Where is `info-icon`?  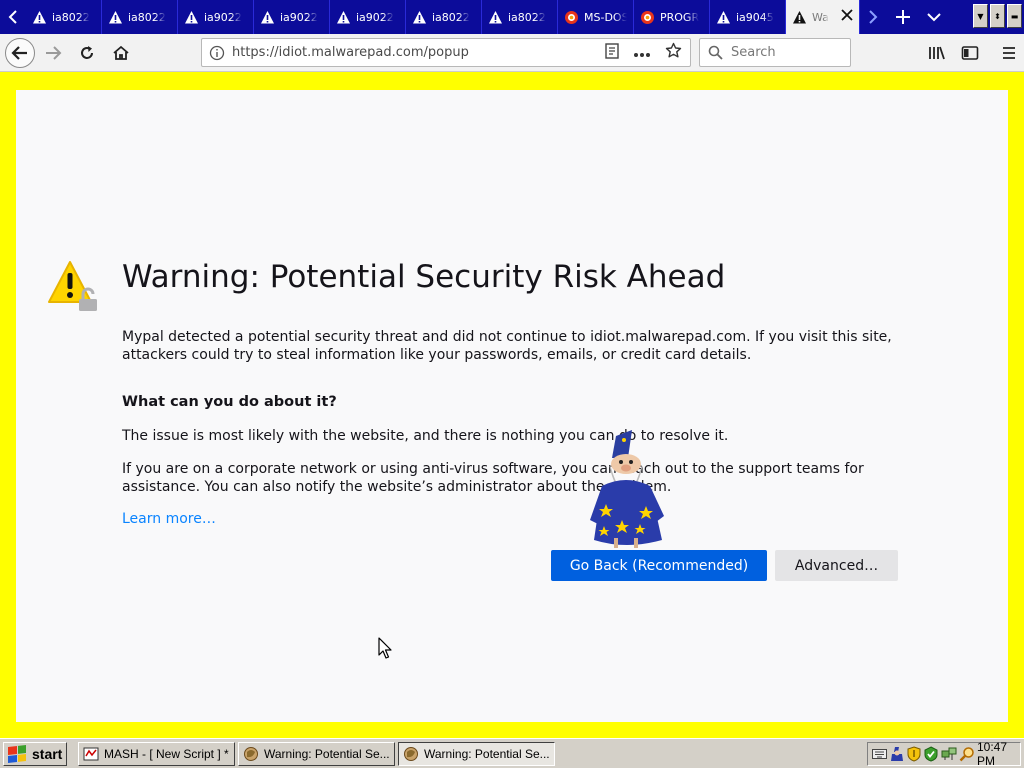 info-icon is located at coordinates (217, 52).